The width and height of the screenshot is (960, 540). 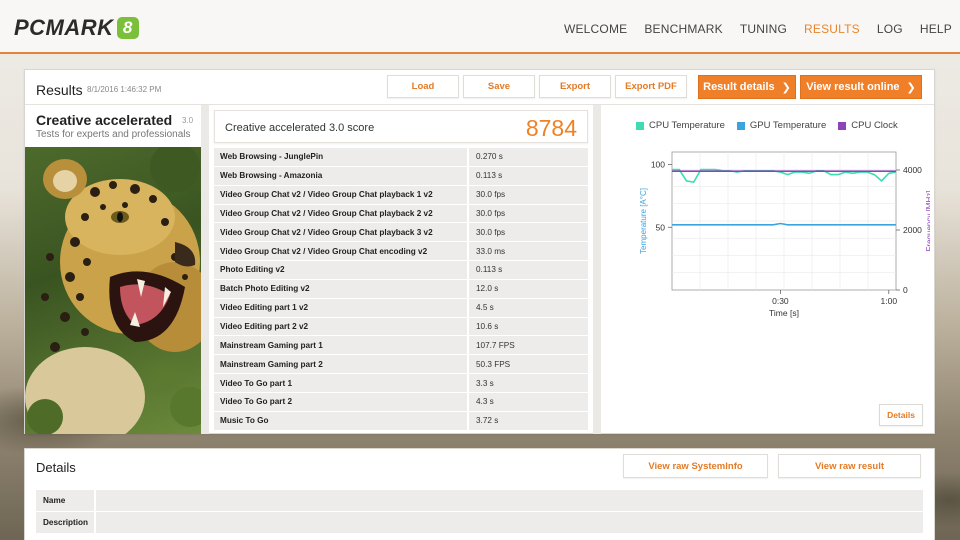 I want to click on test-value-cell: 4.3 s, so click(x=528, y=401).